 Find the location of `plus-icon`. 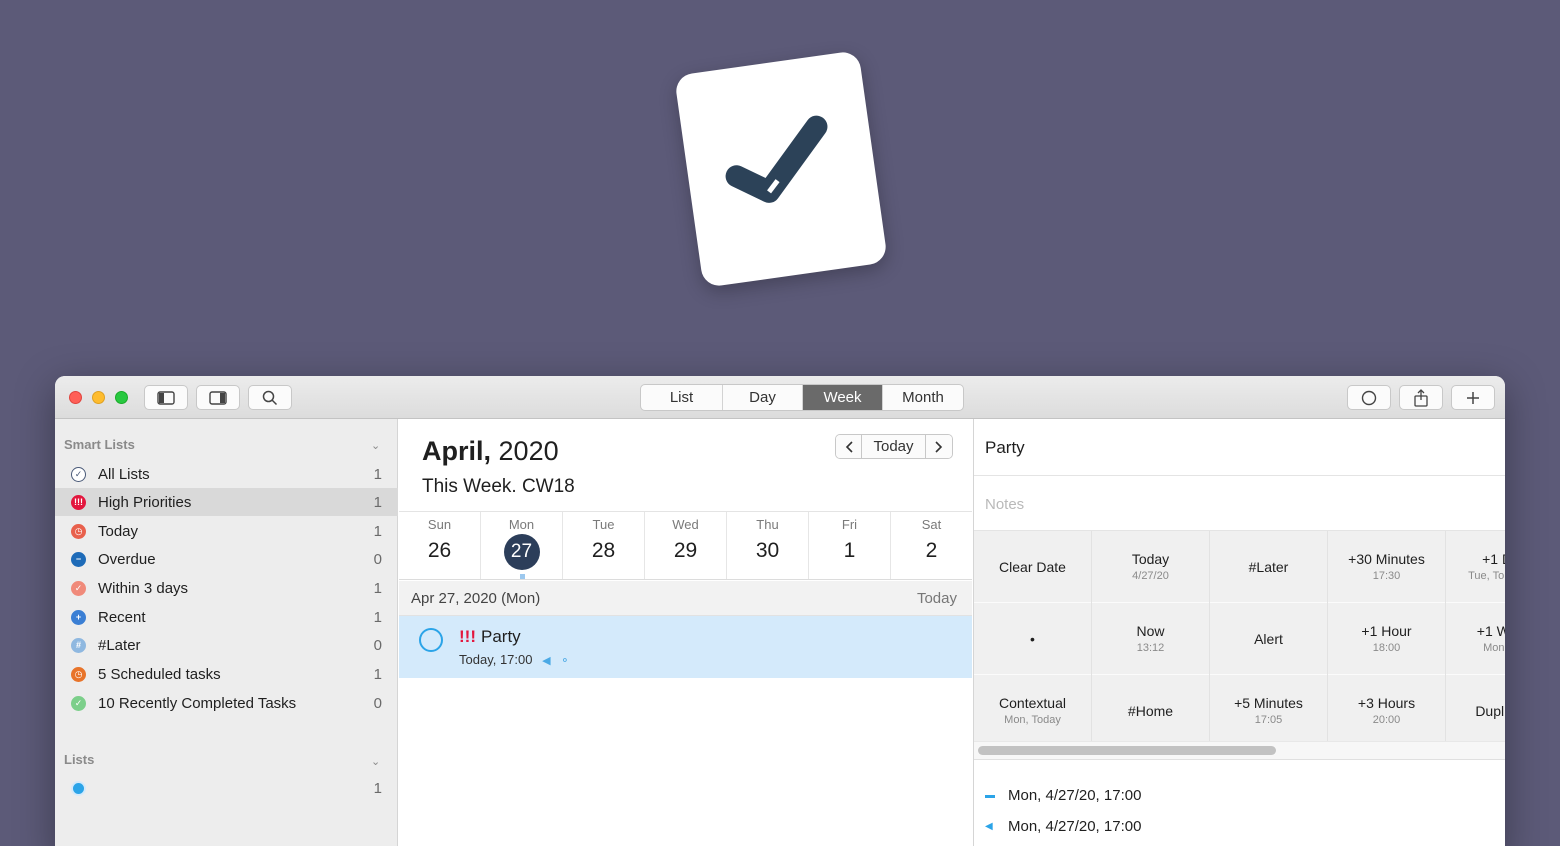

plus-icon is located at coordinates (1473, 397).